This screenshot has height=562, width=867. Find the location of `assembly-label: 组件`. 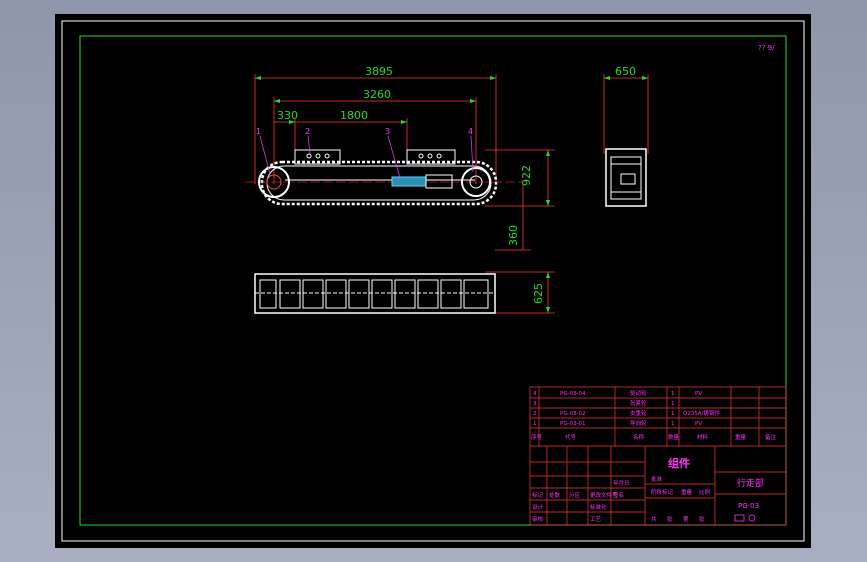

assembly-label: 组件 is located at coordinates (679, 463).